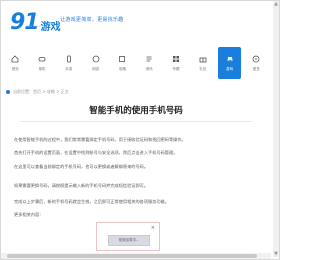 This screenshot has height=260, width=320. What do you see at coordinates (69, 59) in the screenshot?
I see `phone-icon` at bounding box center [69, 59].